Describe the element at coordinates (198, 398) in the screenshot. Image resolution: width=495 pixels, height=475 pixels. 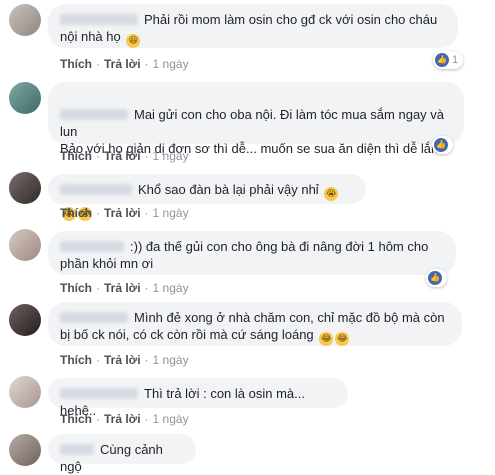
I see `comment-bubble: Thì trả lời : con là osin mà... hehê..` at that location.